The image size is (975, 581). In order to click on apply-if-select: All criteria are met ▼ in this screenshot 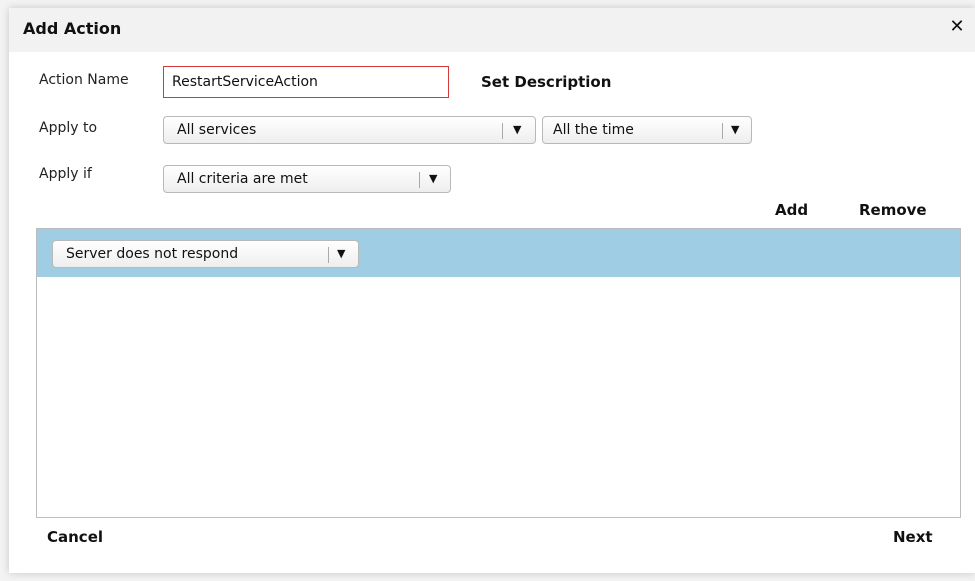, I will do `click(307, 179)`.